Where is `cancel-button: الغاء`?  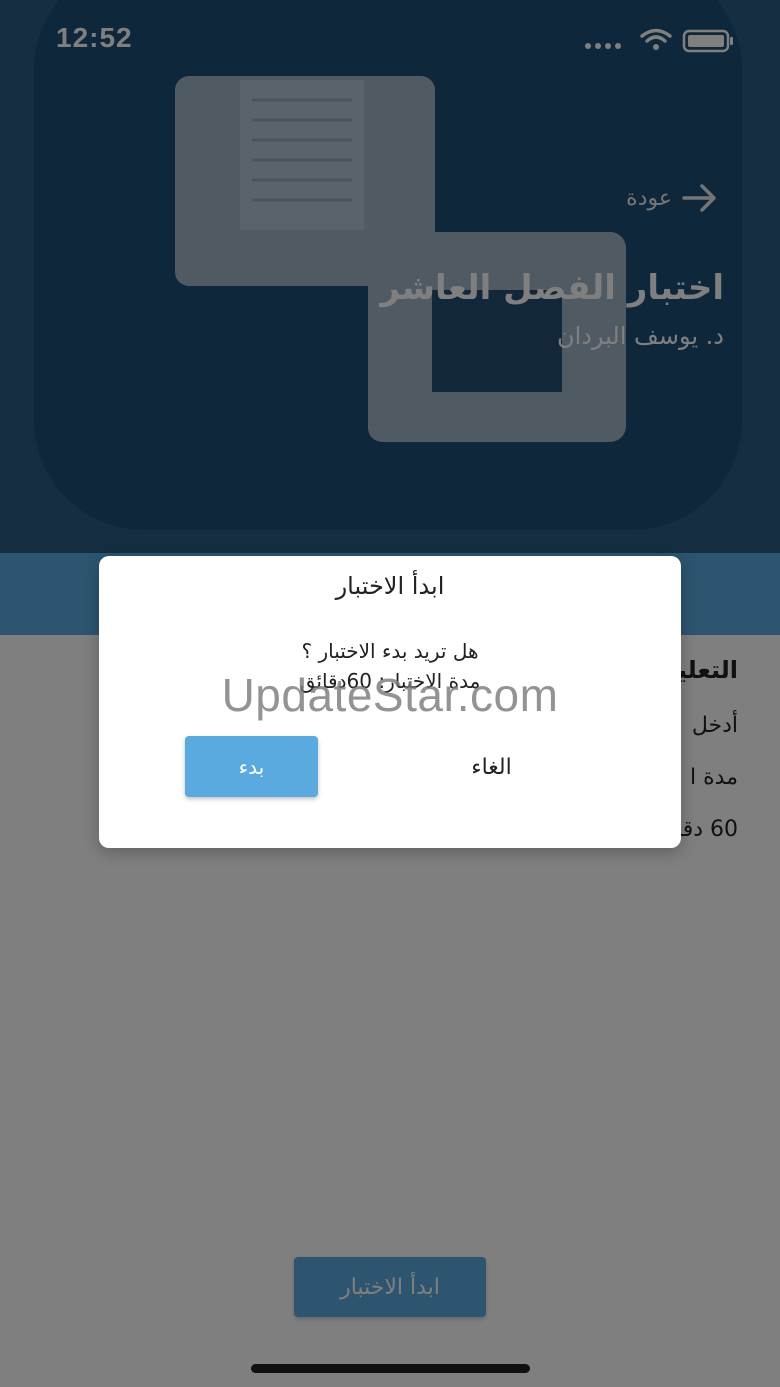 cancel-button: الغاء is located at coordinates (491, 767).